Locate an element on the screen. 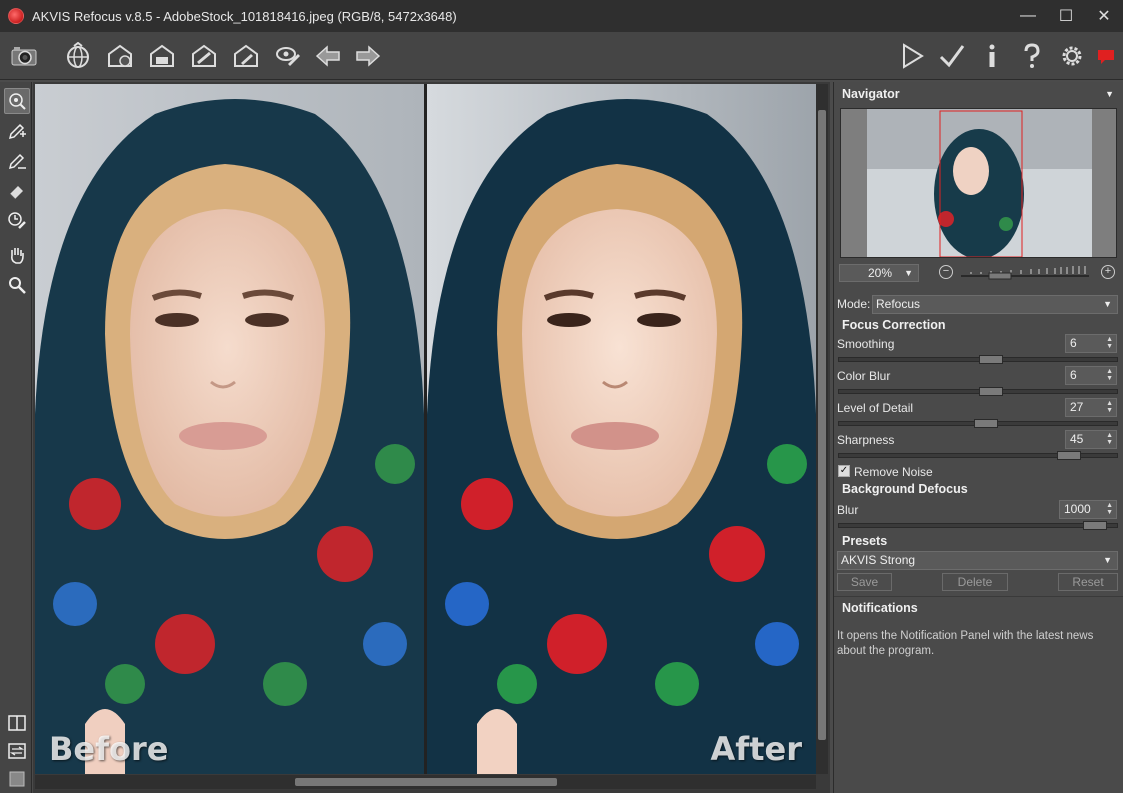 The width and height of the screenshot is (1123, 793). vertical-scroll-thumb is located at coordinates (822, 425).